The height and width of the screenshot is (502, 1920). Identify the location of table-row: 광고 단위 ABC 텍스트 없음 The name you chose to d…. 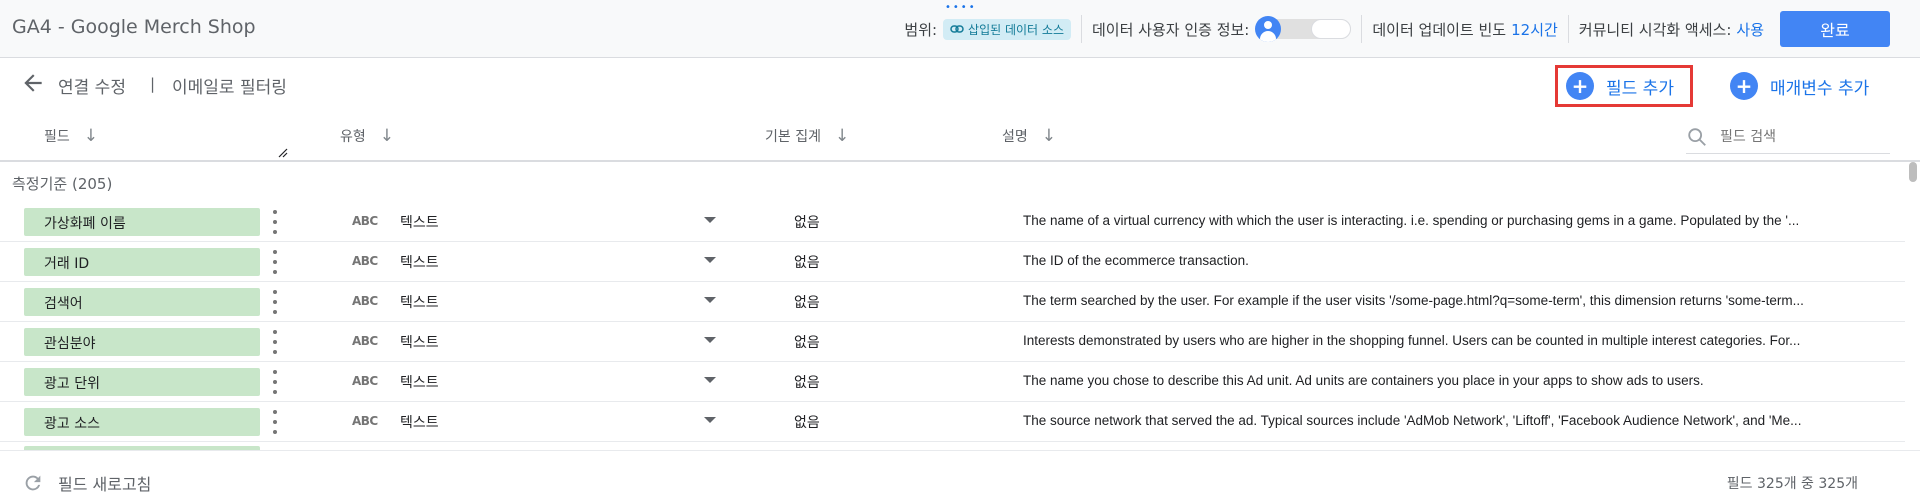
(952, 382).